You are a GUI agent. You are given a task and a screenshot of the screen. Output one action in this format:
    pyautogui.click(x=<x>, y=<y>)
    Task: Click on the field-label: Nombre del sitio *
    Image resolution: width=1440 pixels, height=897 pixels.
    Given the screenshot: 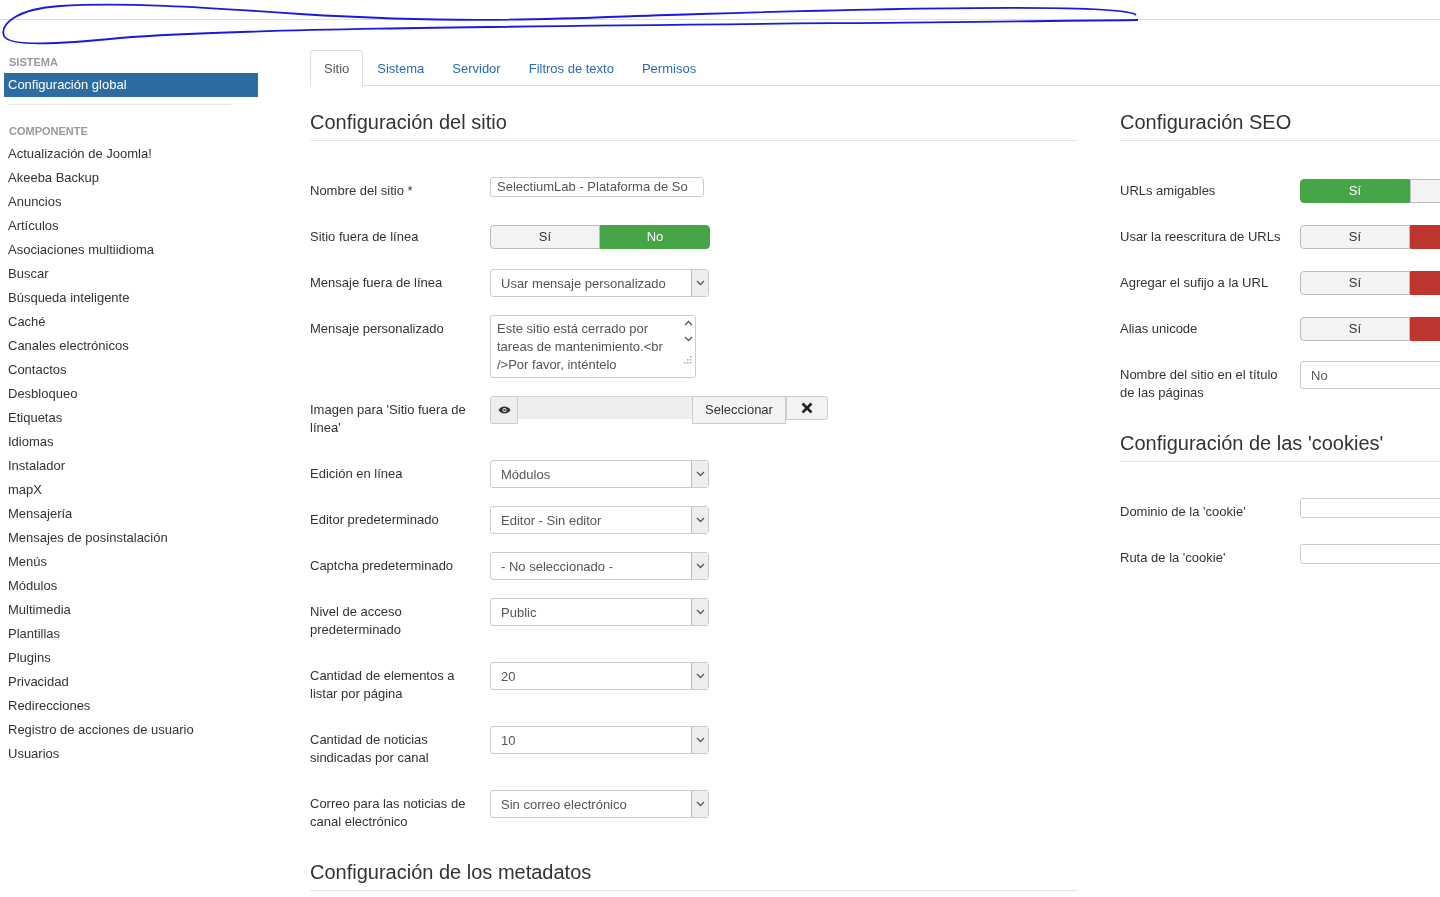 What is the action you would take?
    pyautogui.click(x=362, y=191)
    